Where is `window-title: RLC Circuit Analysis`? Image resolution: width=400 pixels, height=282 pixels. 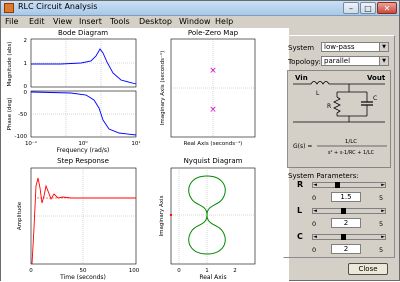
window-title: RLC Circuit Analysis is located at coordinates (58, 6).